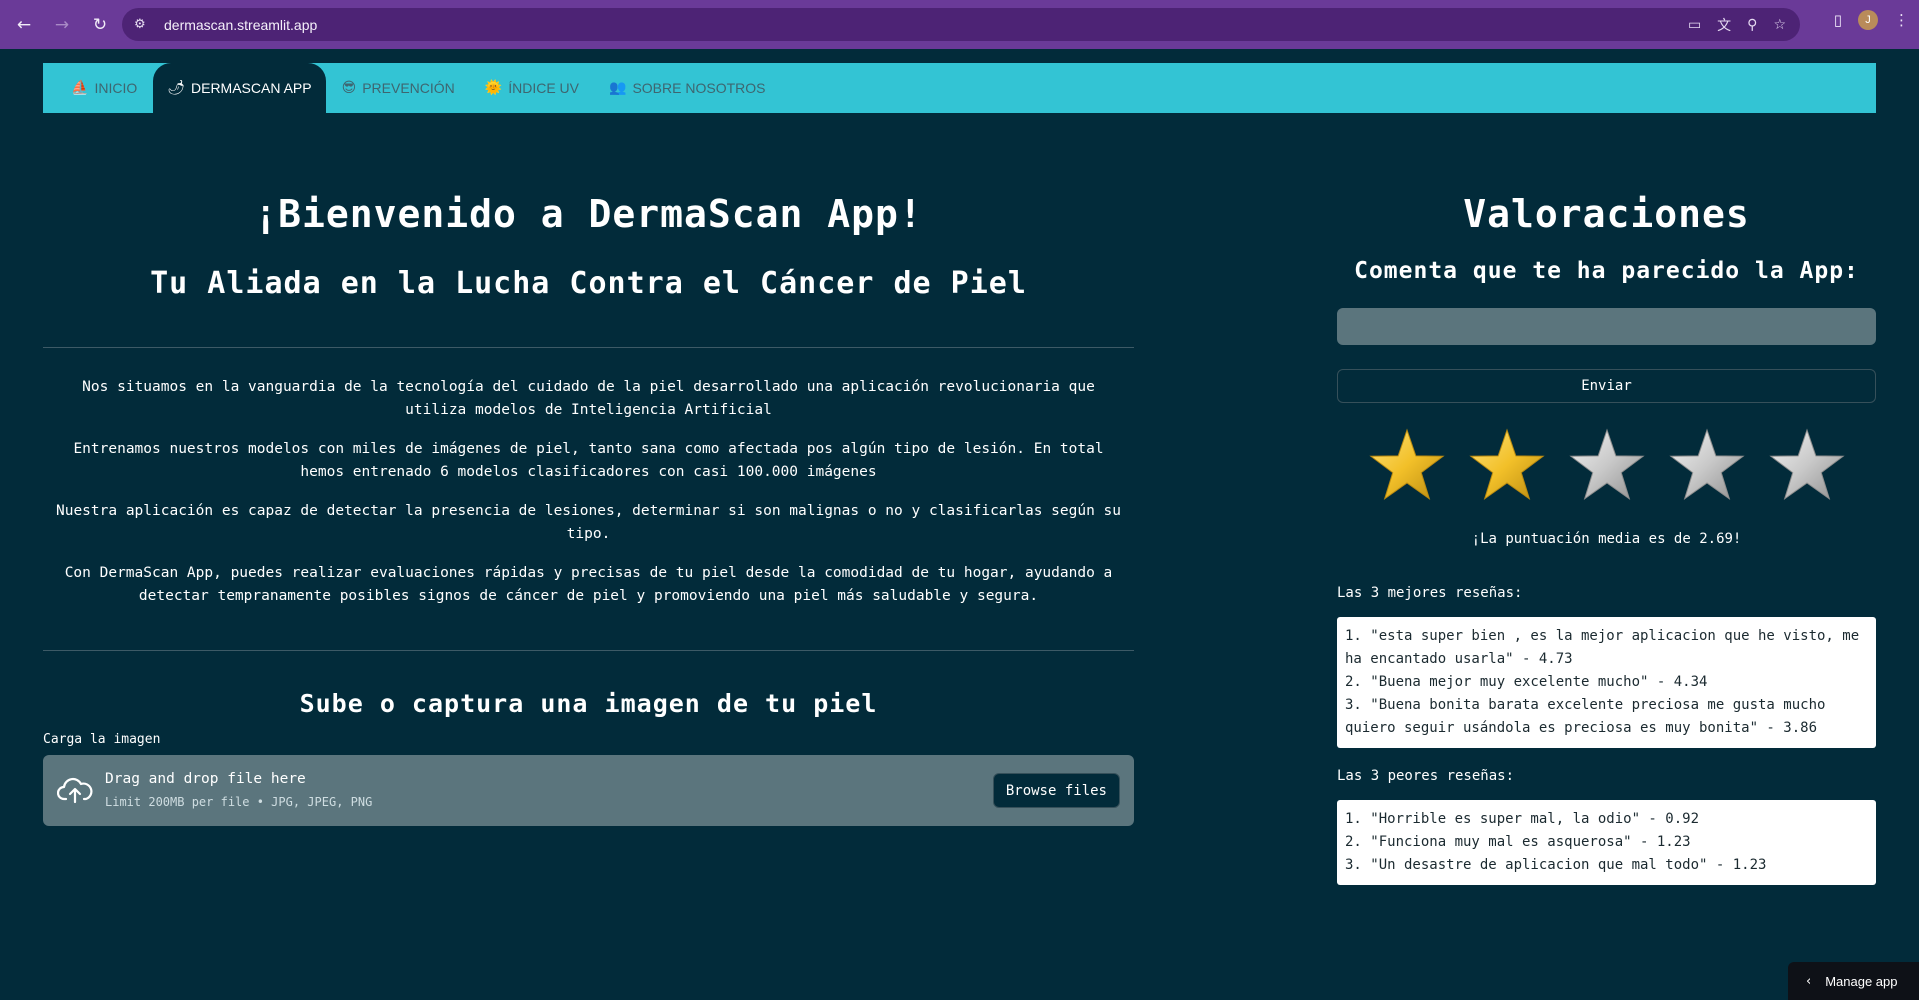 The width and height of the screenshot is (1919, 1000). Describe the element at coordinates (100, 25) in the screenshot. I see `reload-icon: ↻` at that location.